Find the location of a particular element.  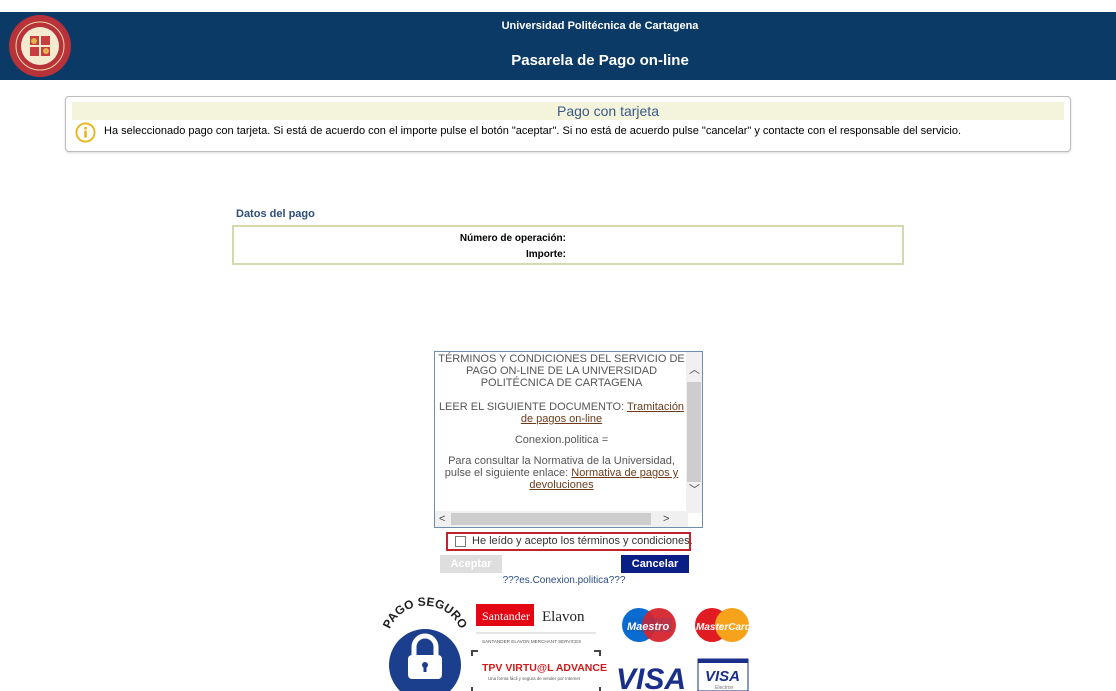

maestro-logo: Maestro is located at coordinates (649, 625).